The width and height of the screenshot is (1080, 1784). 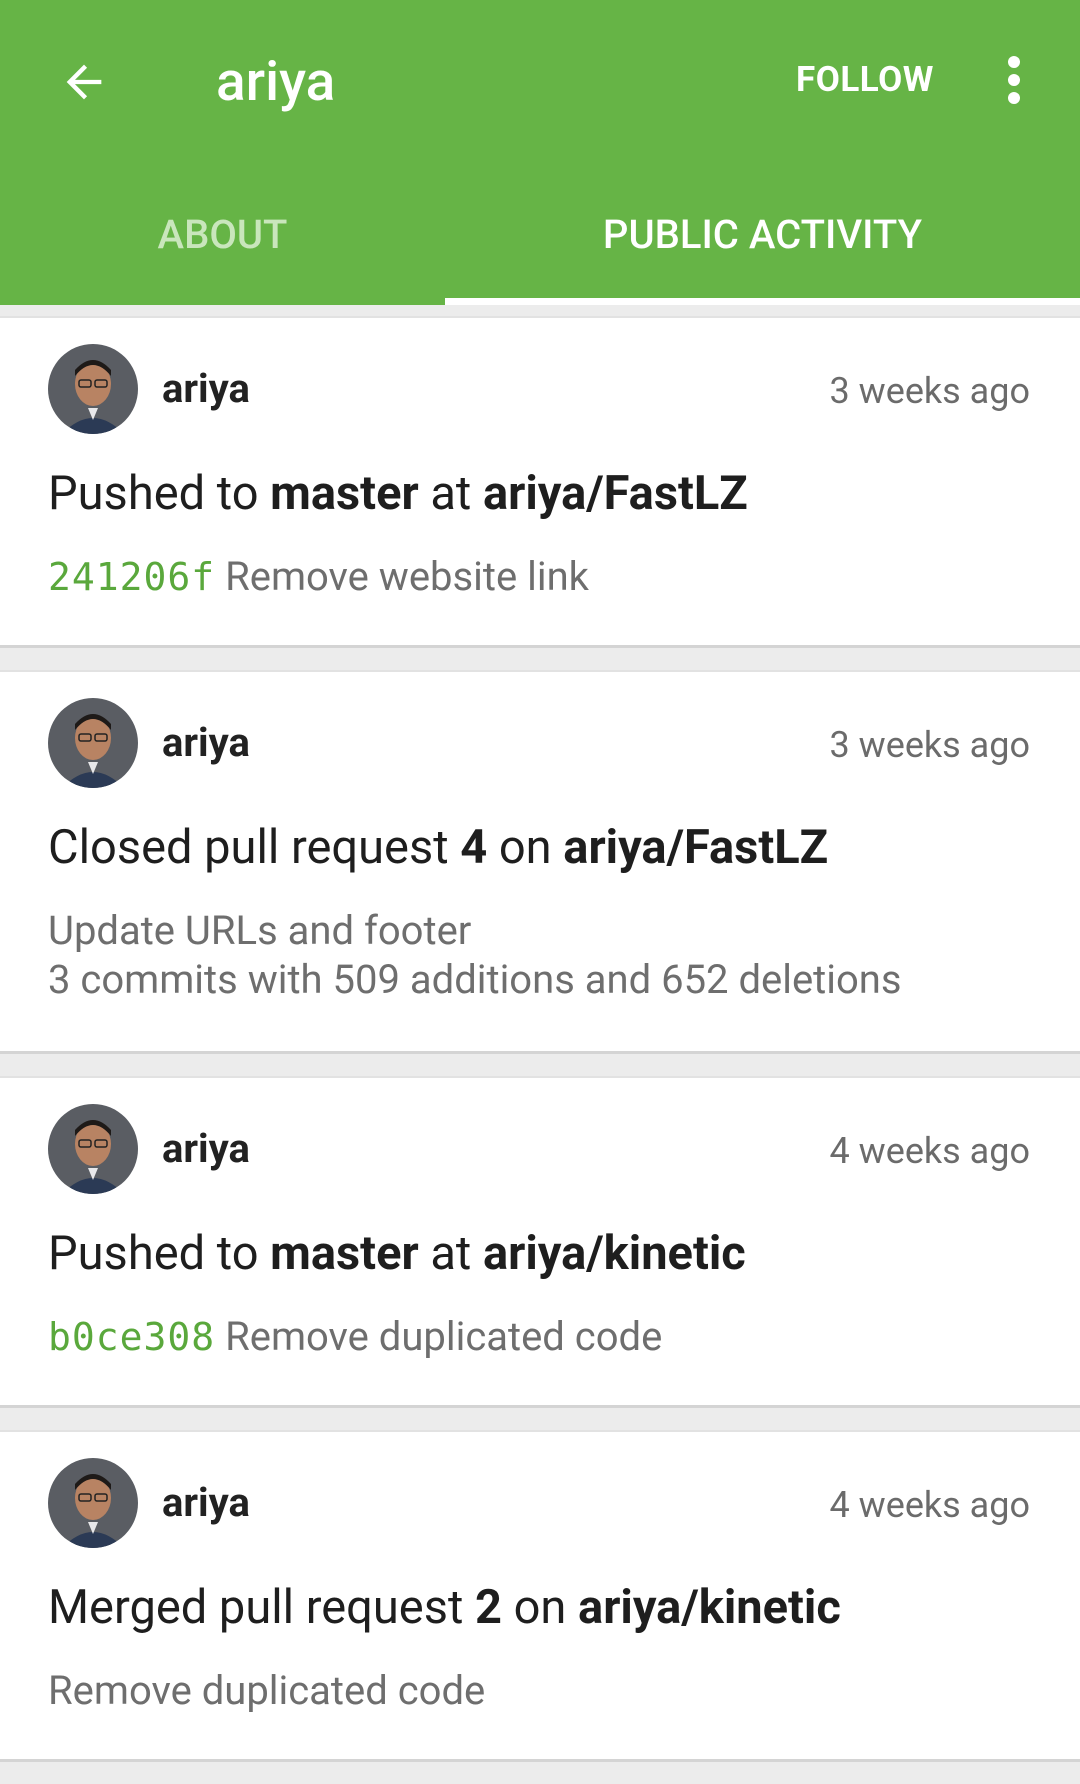 I want to click on tab-about: ABOUT, so click(x=222, y=252).